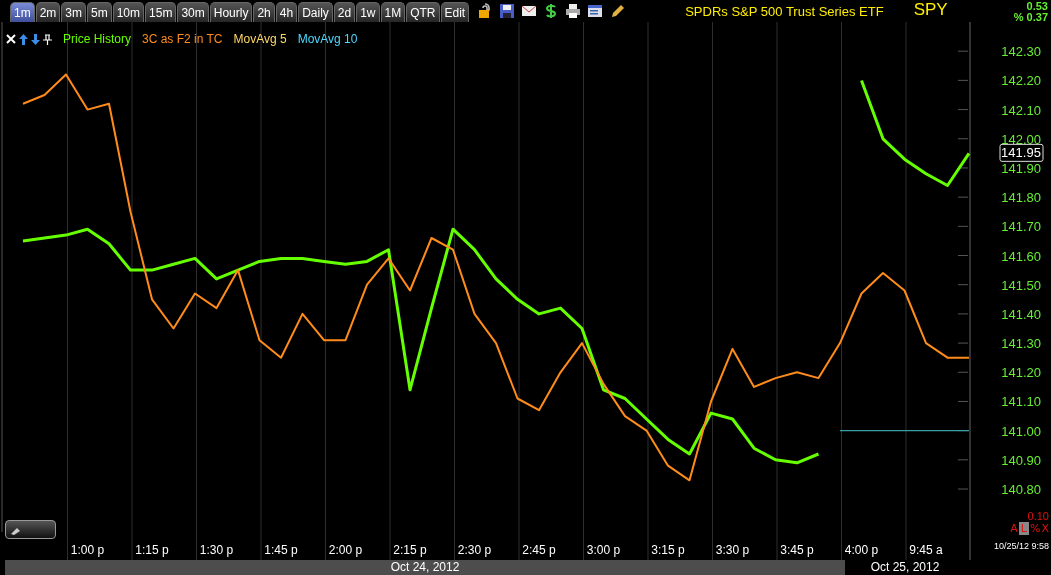  Describe the element at coordinates (1021, 256) in the screenshot. I see `price-label: 141.60` at that location.